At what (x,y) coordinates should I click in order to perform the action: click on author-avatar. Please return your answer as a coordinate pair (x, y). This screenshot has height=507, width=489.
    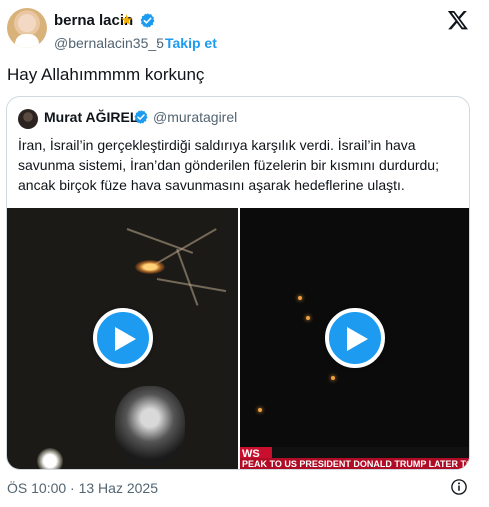
    Looking at the image, I should click on (27, 28).